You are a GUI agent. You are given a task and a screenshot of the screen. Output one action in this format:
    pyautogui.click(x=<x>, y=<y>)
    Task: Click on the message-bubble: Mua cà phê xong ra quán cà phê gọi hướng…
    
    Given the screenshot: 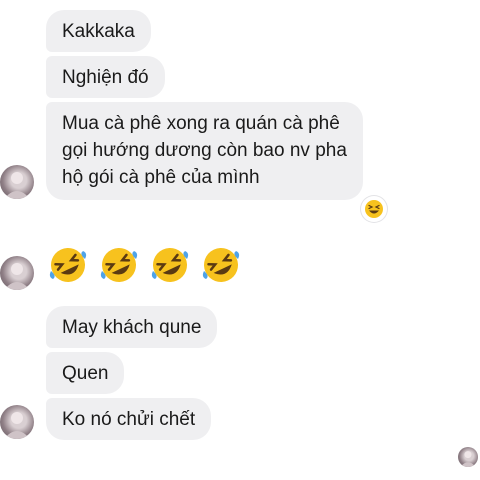 What is the action you would take?
    pyautogui.click(x=204, y=151)
    